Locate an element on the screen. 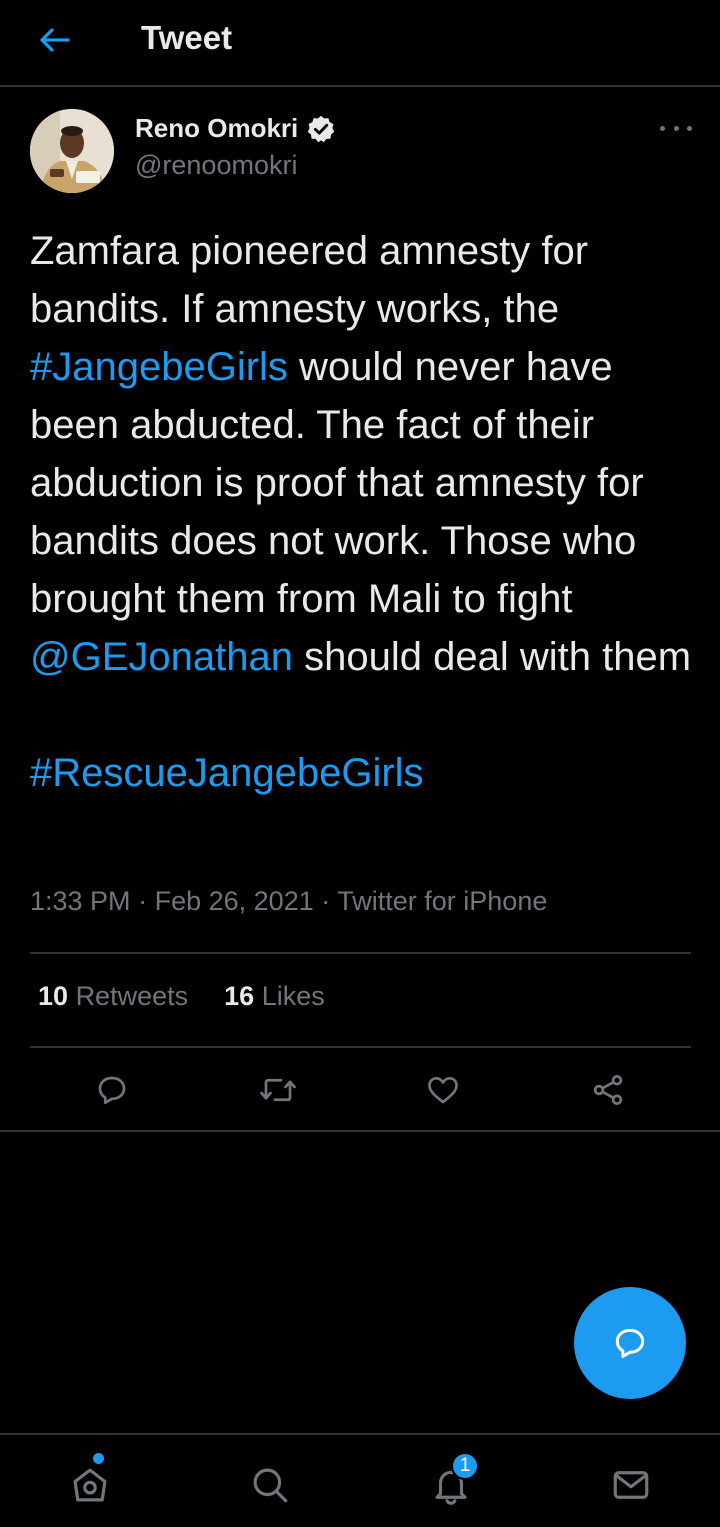 The image size is (720, 1527). retweets-stat: 10 Retweets is located at coordinates (113, 996).